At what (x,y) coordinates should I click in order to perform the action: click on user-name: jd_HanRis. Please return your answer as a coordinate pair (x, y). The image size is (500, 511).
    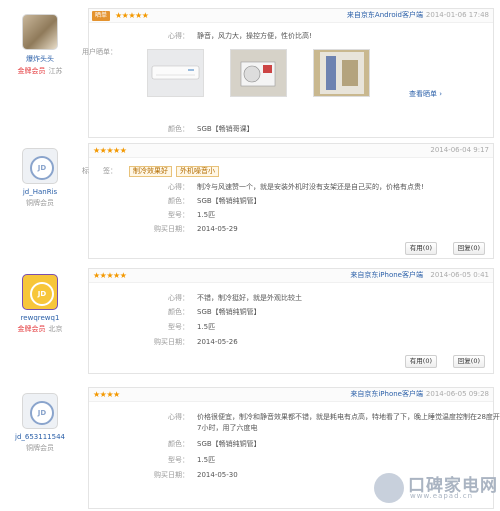
    Looking at the image, I should click on (40, 192).